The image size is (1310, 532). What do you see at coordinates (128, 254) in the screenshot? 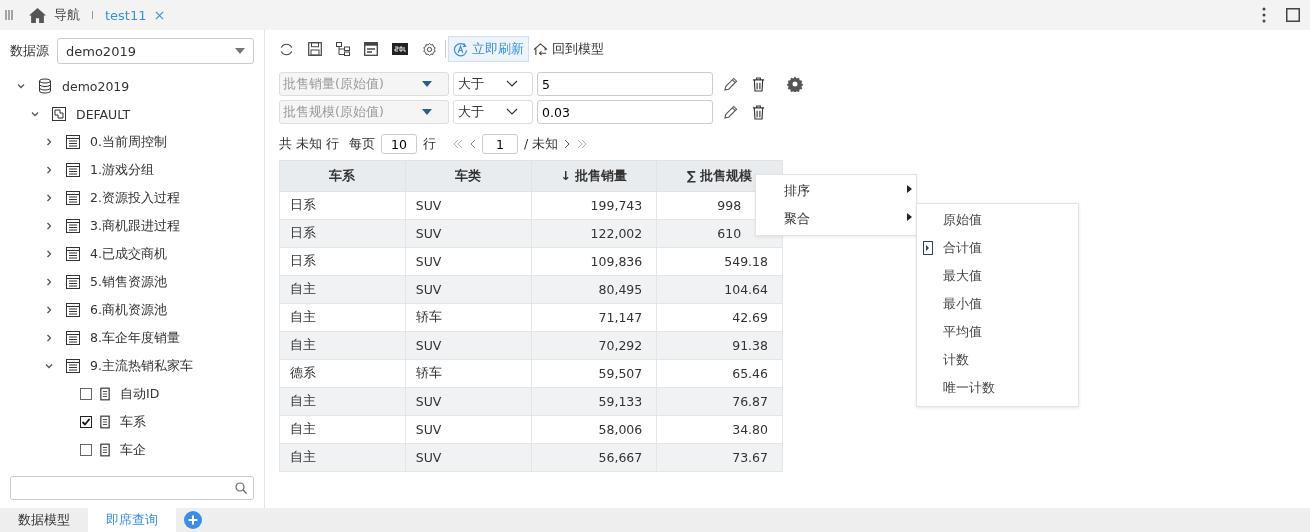
I see `tree-item: 4.已成交商机` at bounding box center [128, 254].